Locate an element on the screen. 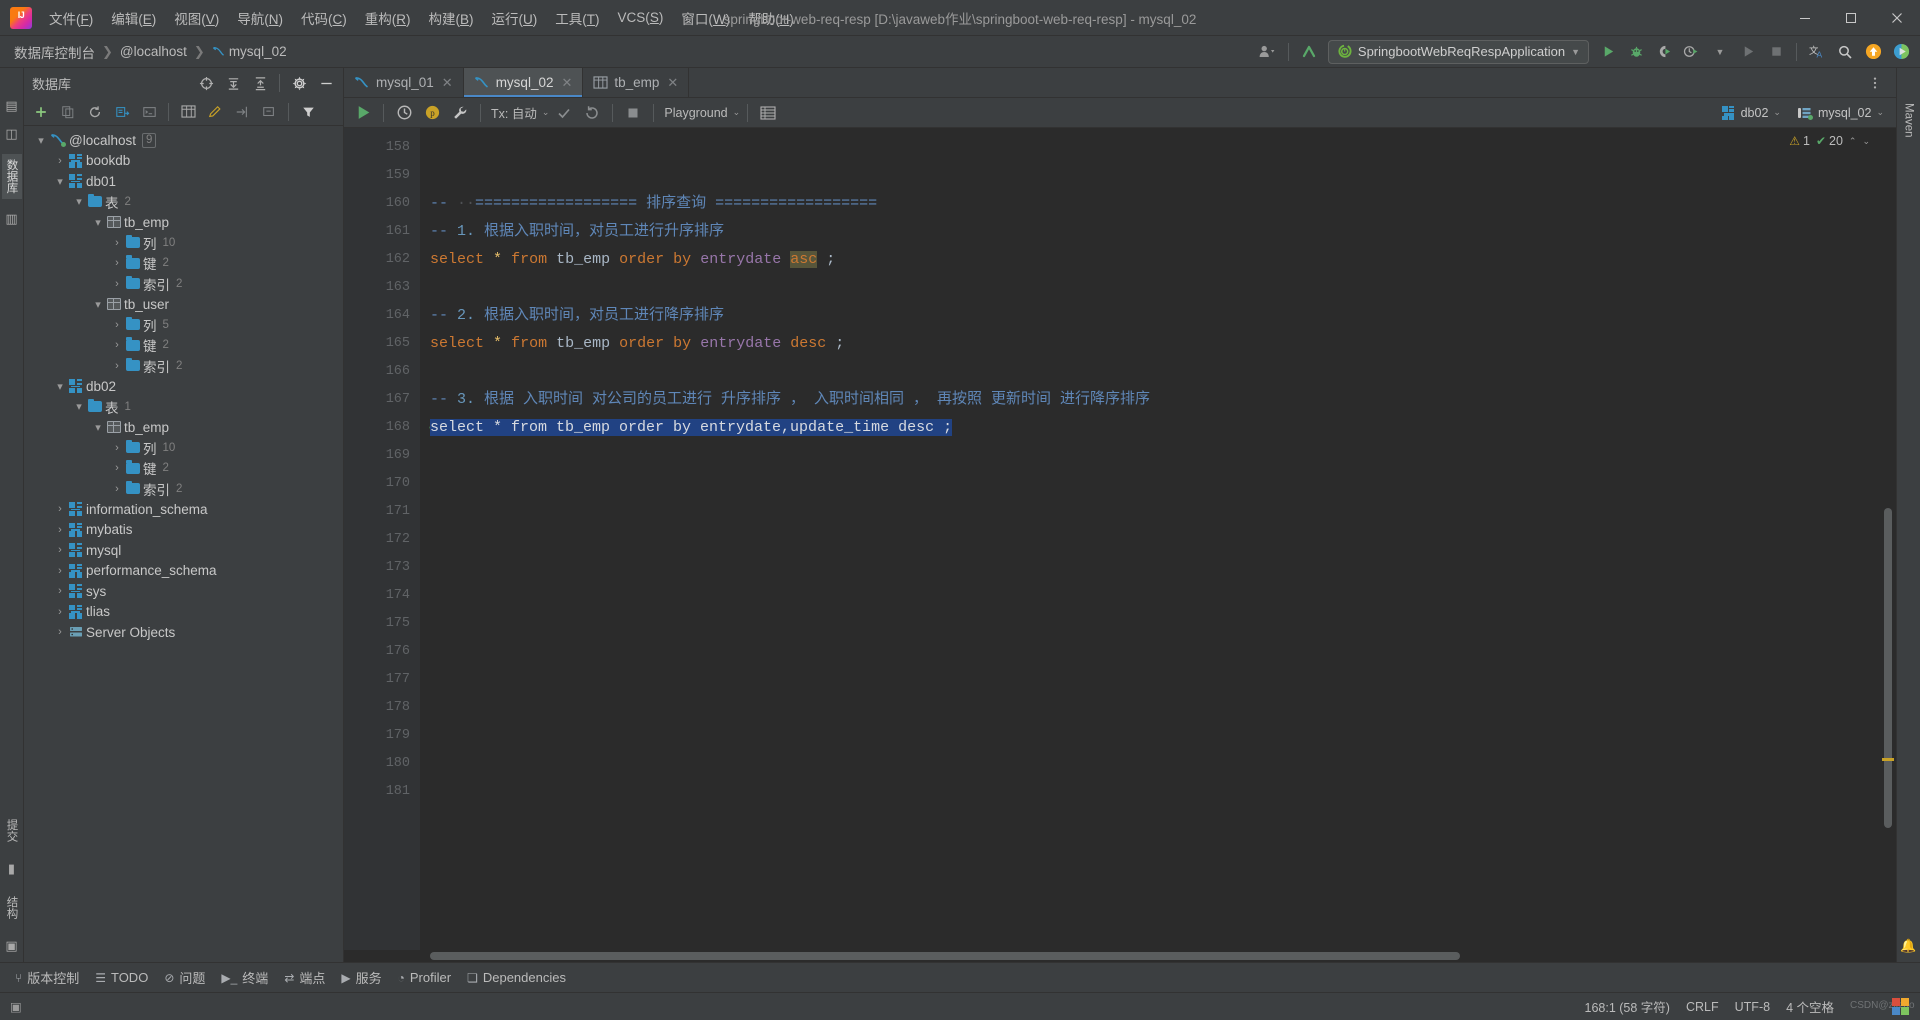 The image size is (1920, 1020). menu-window: 窗口(W) is located at coordinates (705, 18).